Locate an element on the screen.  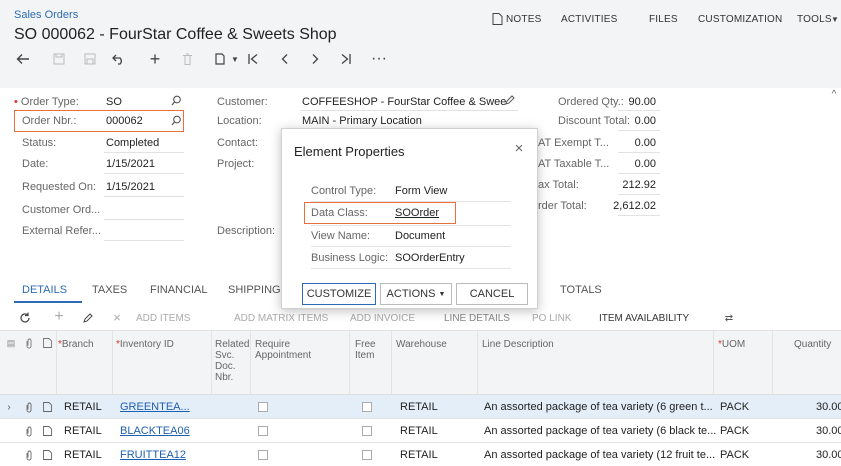
delete-row-icon: × is located at coordinates (117, 317).